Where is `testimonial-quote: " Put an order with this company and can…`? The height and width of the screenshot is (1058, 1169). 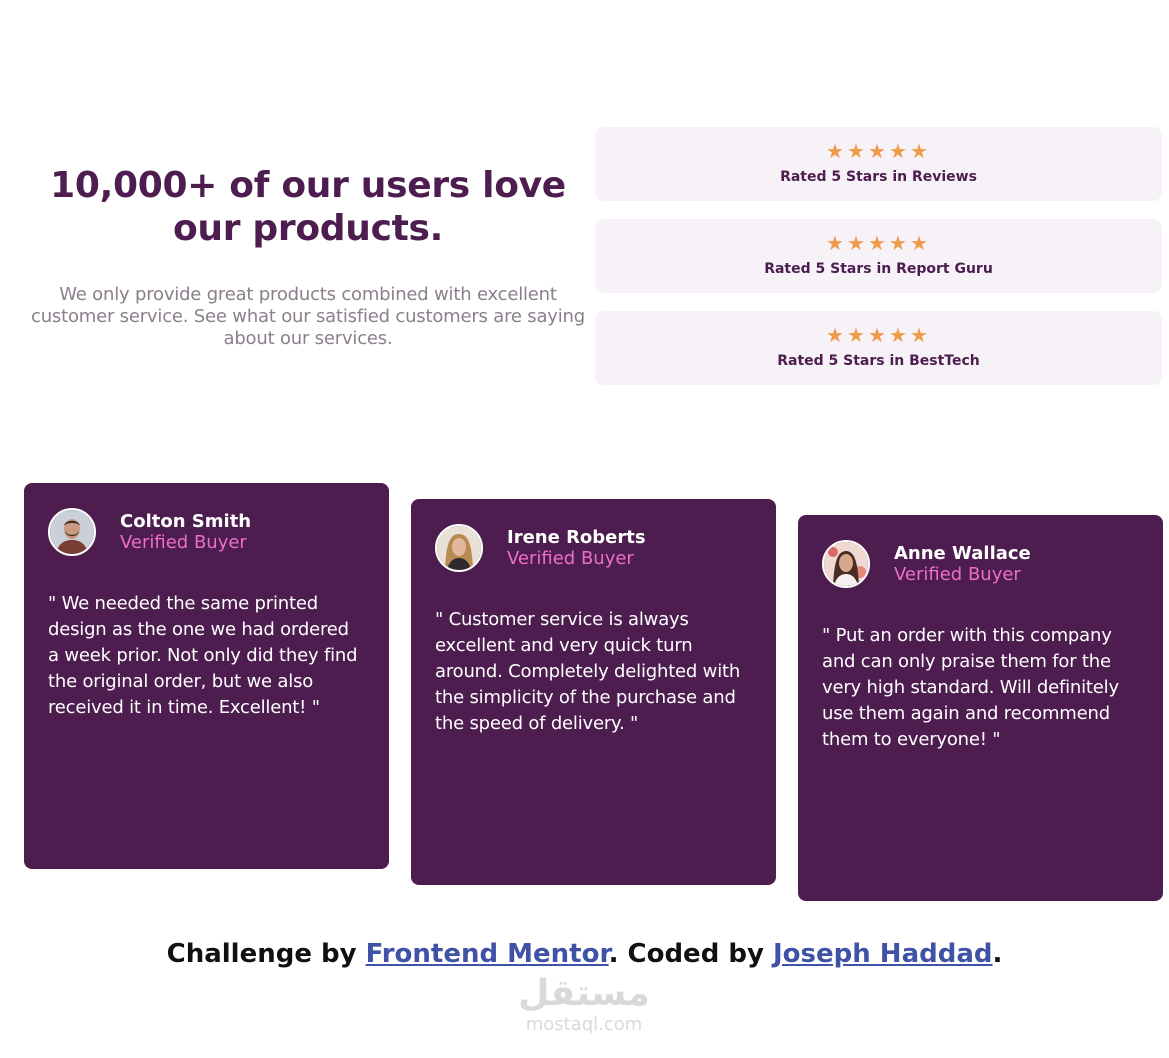 testimonial-quote: " Put an order with this company and can… is located at coordinates (970, 687).